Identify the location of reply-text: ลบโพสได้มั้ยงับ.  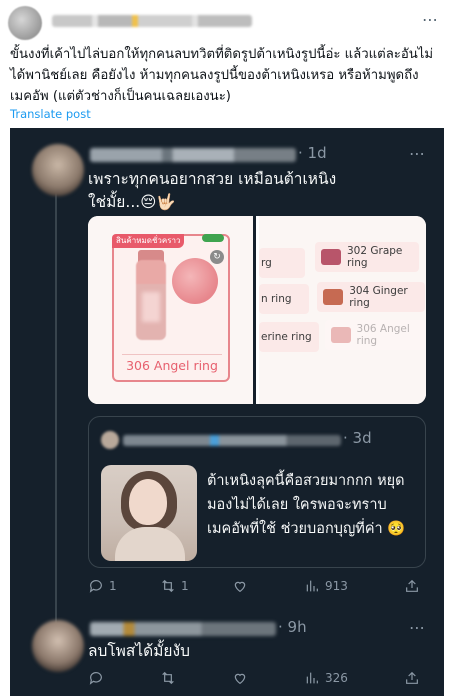
(139, 651).